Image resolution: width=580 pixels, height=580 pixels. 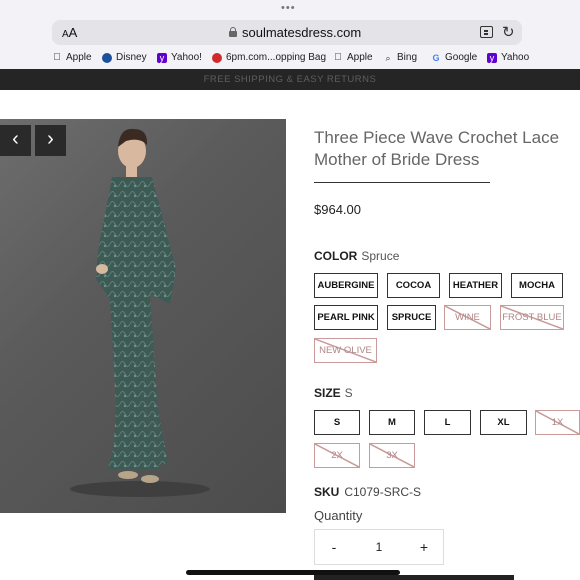 I want to click on sku-value: C1079-SRC-S, so click(x=383, y=492).